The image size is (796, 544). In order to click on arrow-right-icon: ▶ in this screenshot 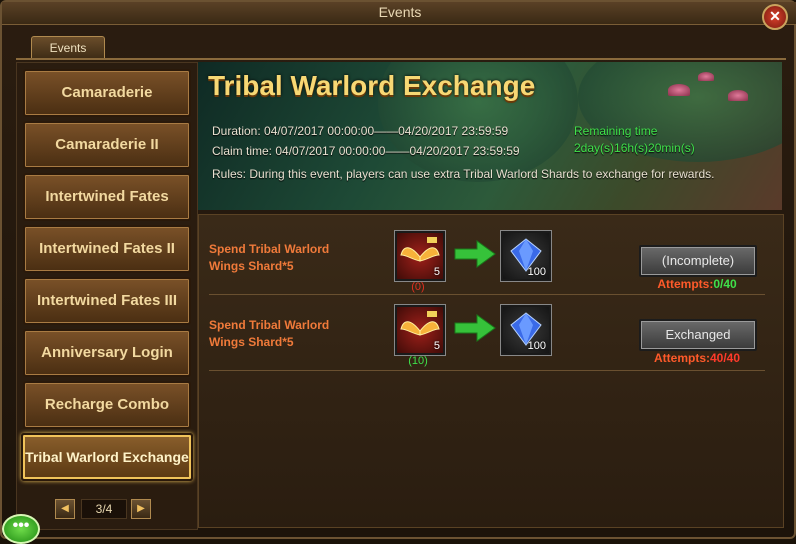, I will do `click(141, 509)`.